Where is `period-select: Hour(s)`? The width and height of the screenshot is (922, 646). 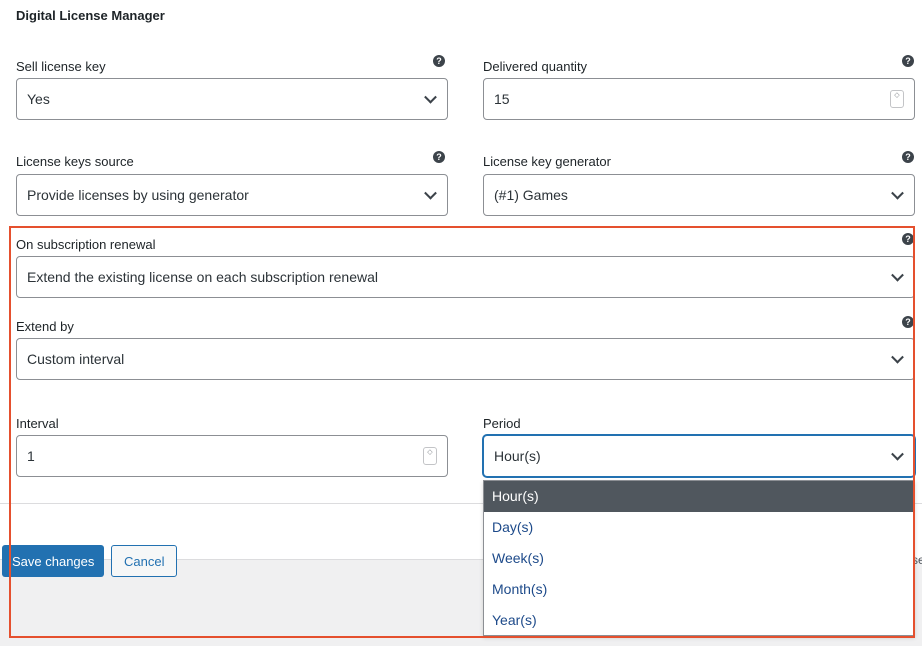 period-select: Hour(s) is located at coordinates (699, 456).